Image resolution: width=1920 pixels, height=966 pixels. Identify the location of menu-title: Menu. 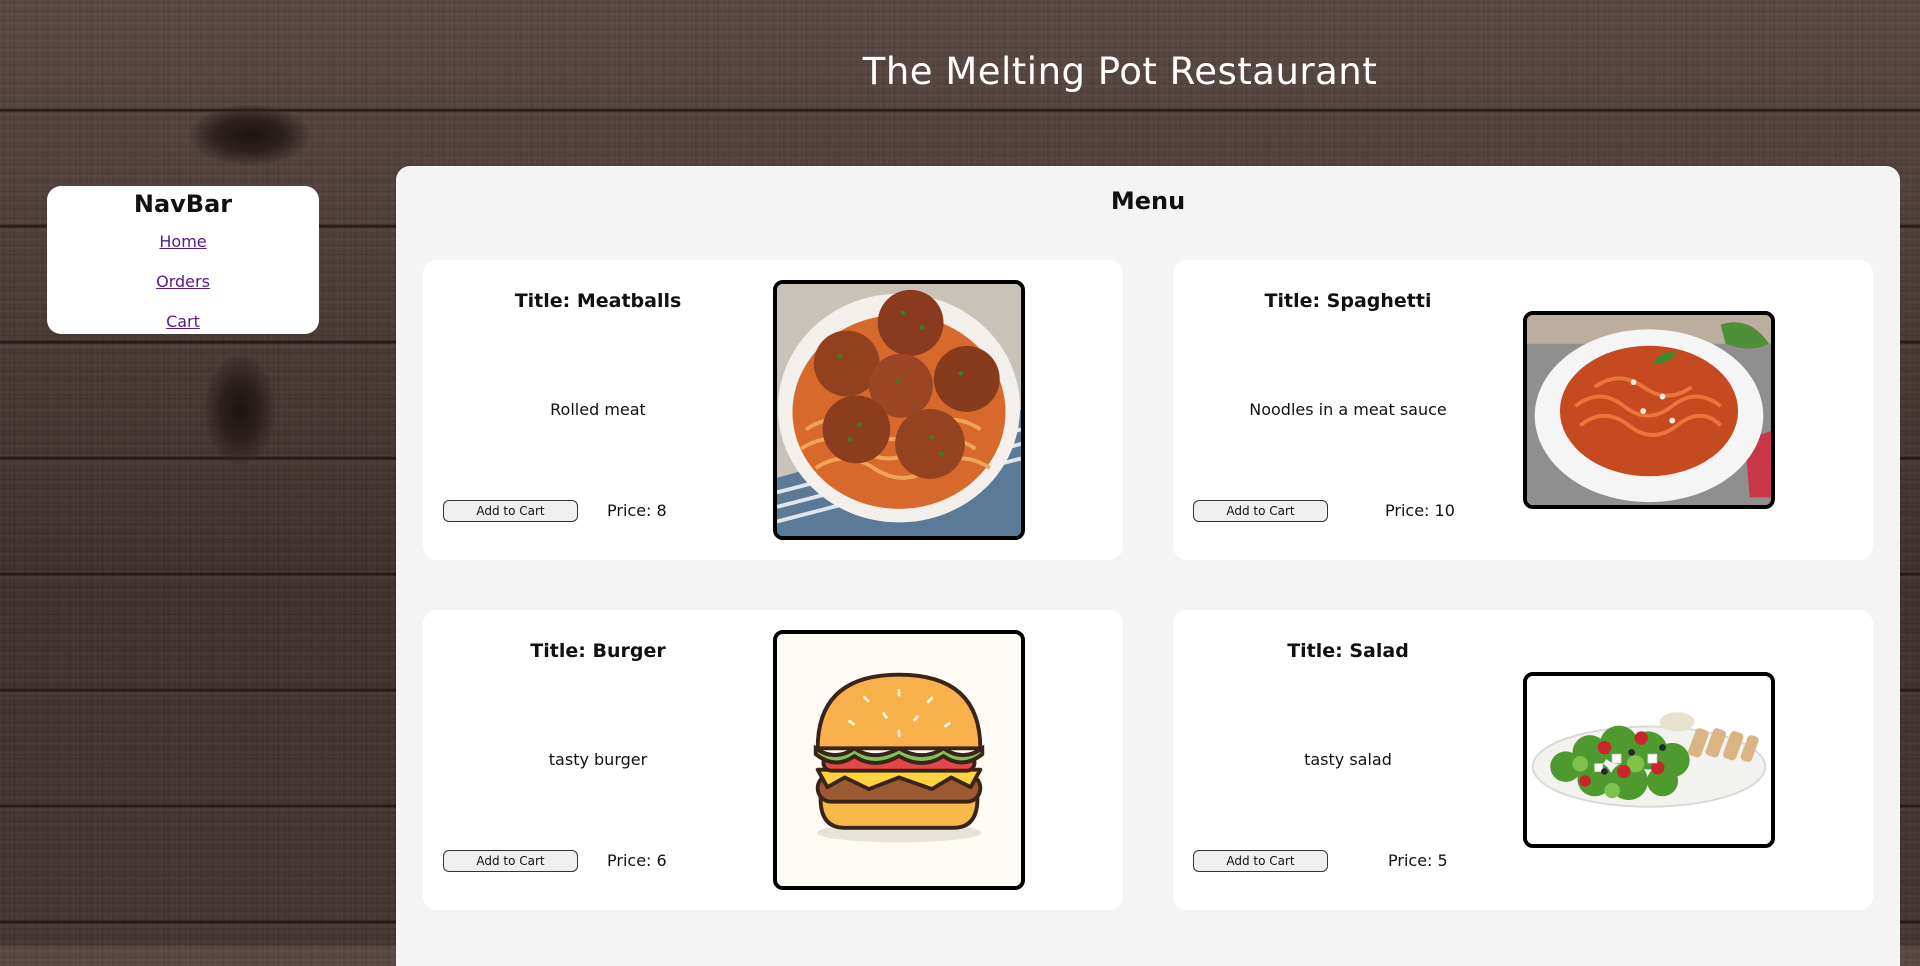
(1148, 201).